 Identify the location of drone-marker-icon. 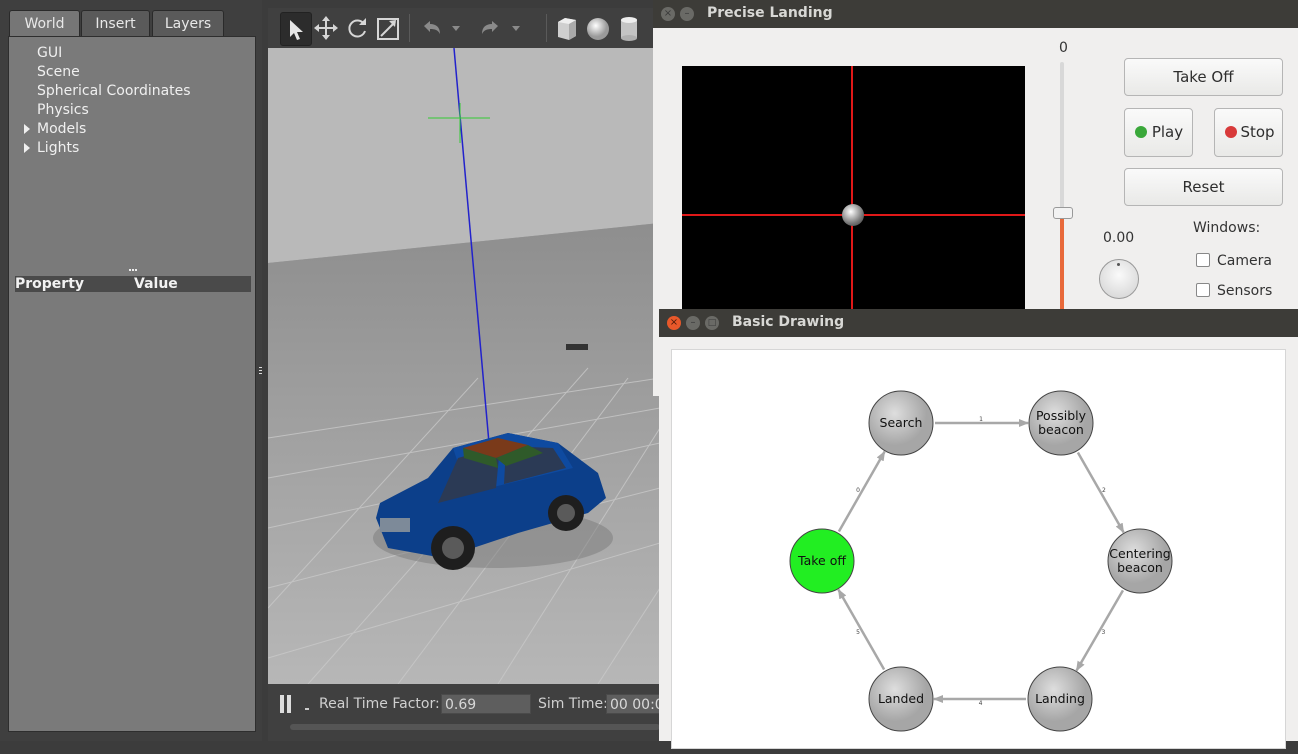
(853, 215).